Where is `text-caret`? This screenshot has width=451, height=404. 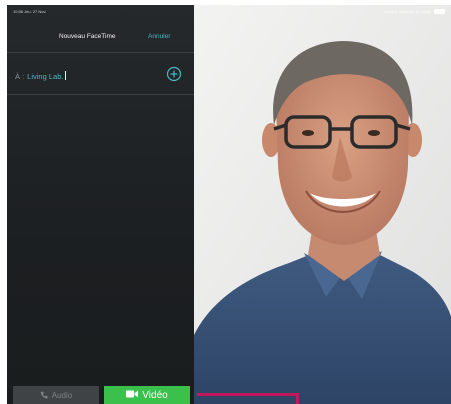
text-caret is located at coordinates (66, 75).